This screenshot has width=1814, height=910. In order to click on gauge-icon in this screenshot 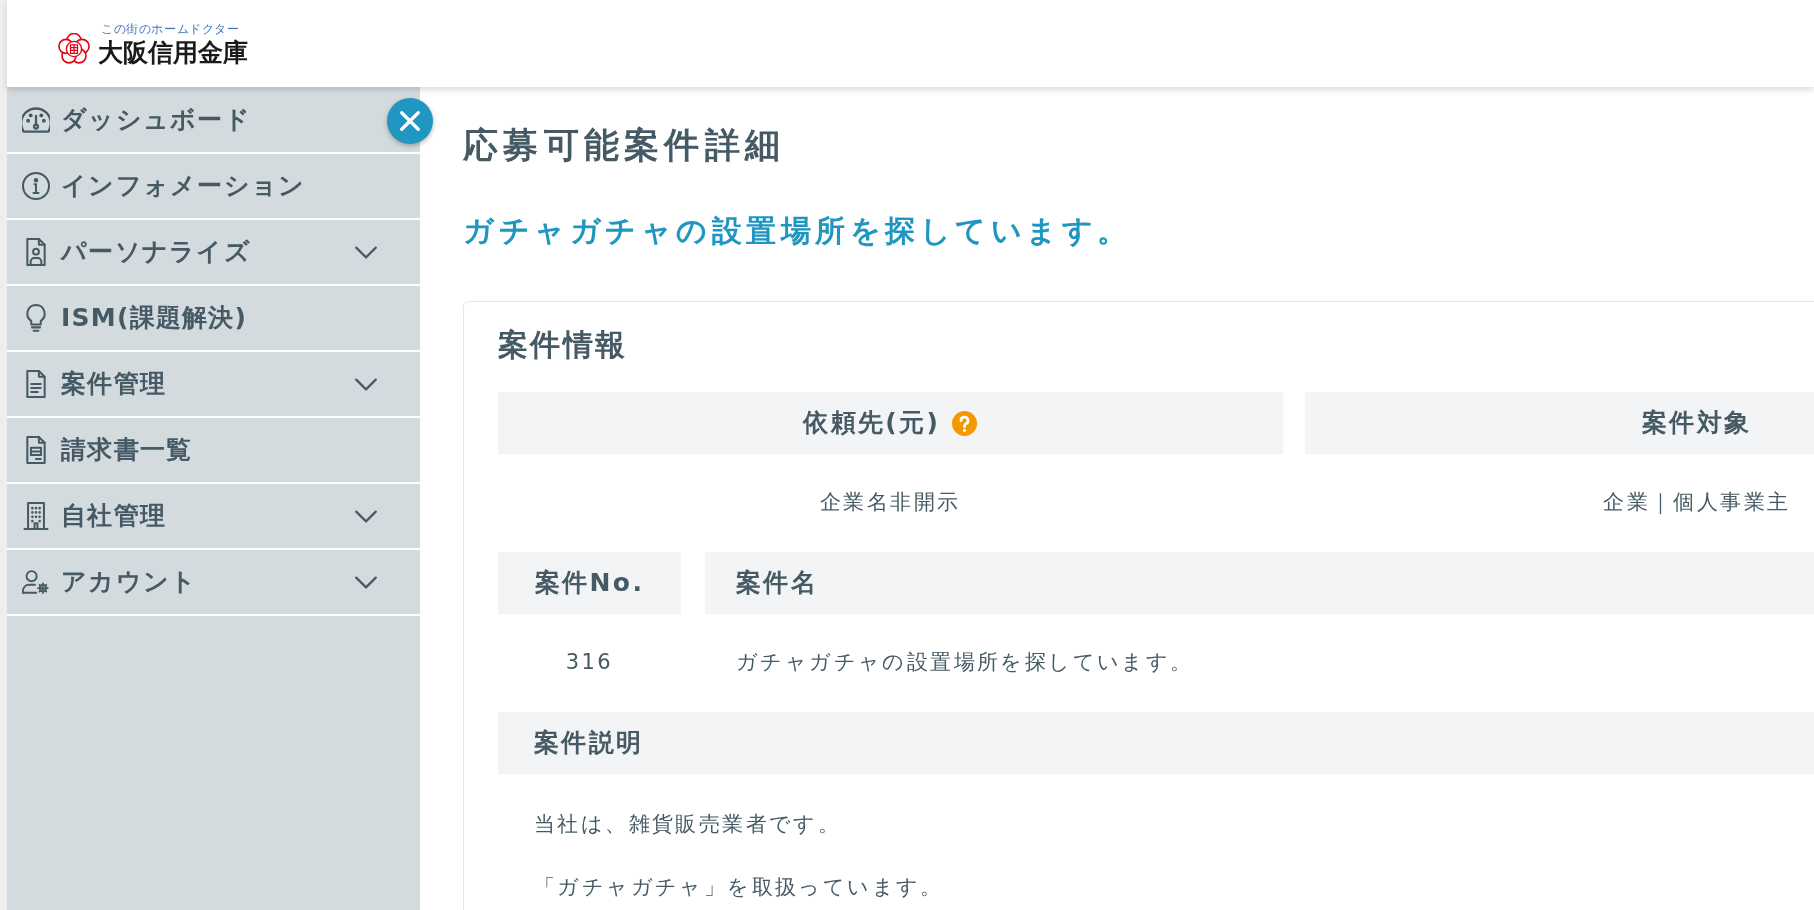, I will do `click(36, 120)`.